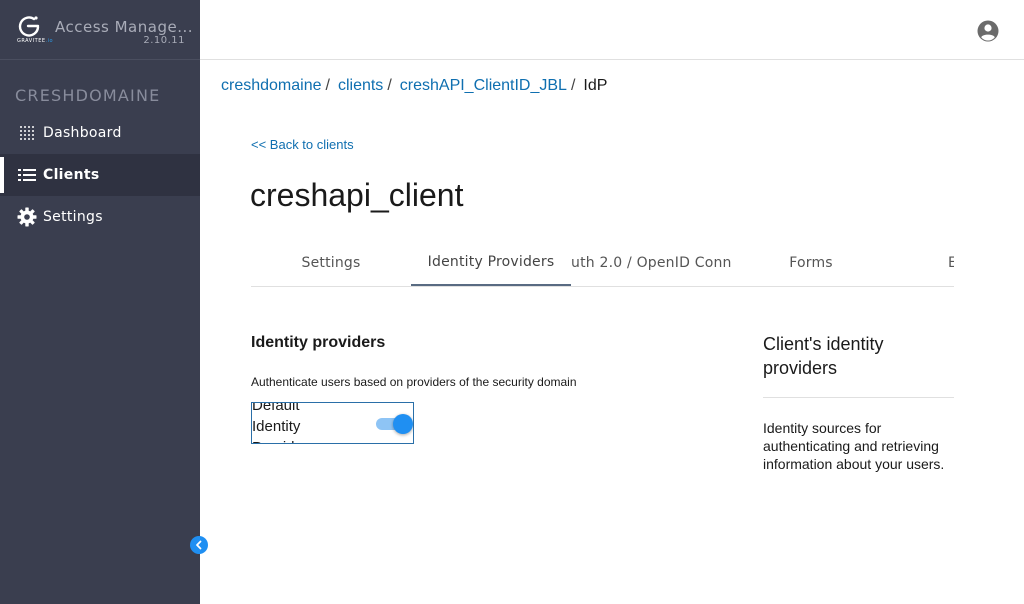 The height and width of the screenshot is (604, 1024). I want to click on sidebar-collapse-button, so click(199, 545).